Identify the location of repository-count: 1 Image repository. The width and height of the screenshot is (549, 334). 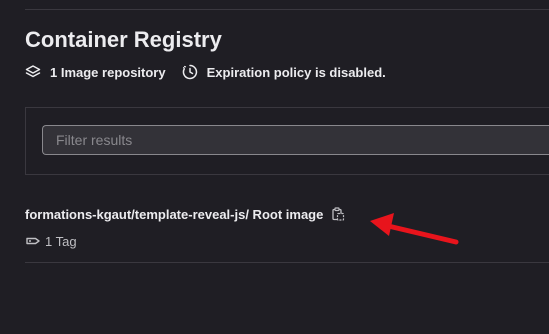
(95, 72).